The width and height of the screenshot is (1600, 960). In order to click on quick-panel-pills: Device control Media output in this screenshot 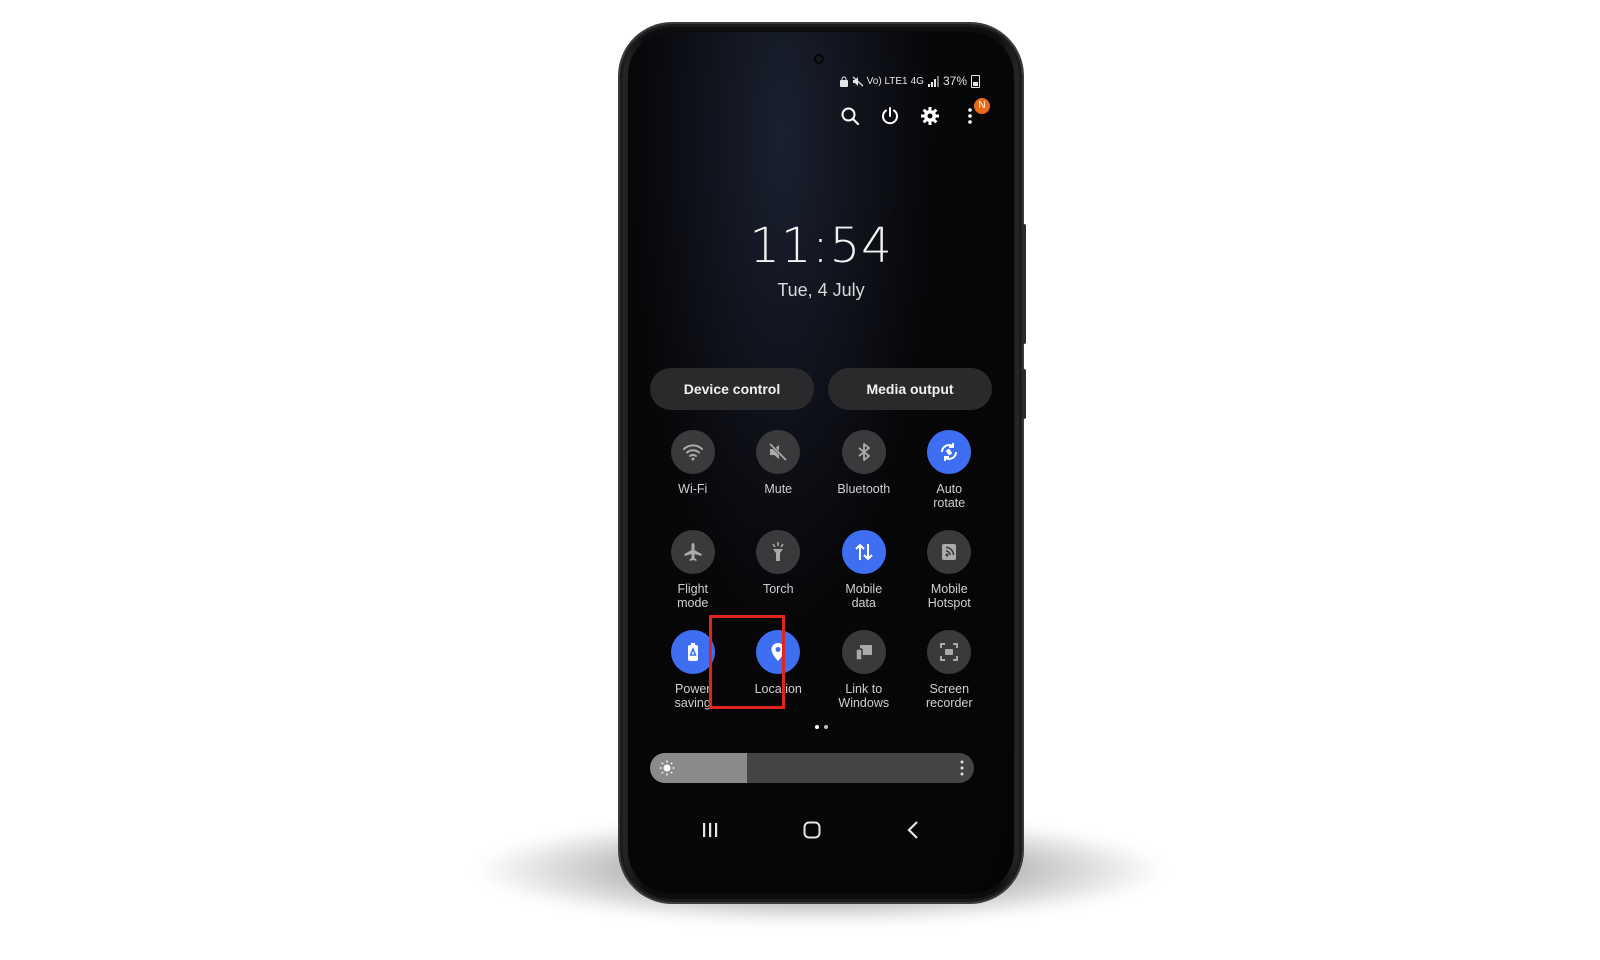, I will do `click(821, 389)`.